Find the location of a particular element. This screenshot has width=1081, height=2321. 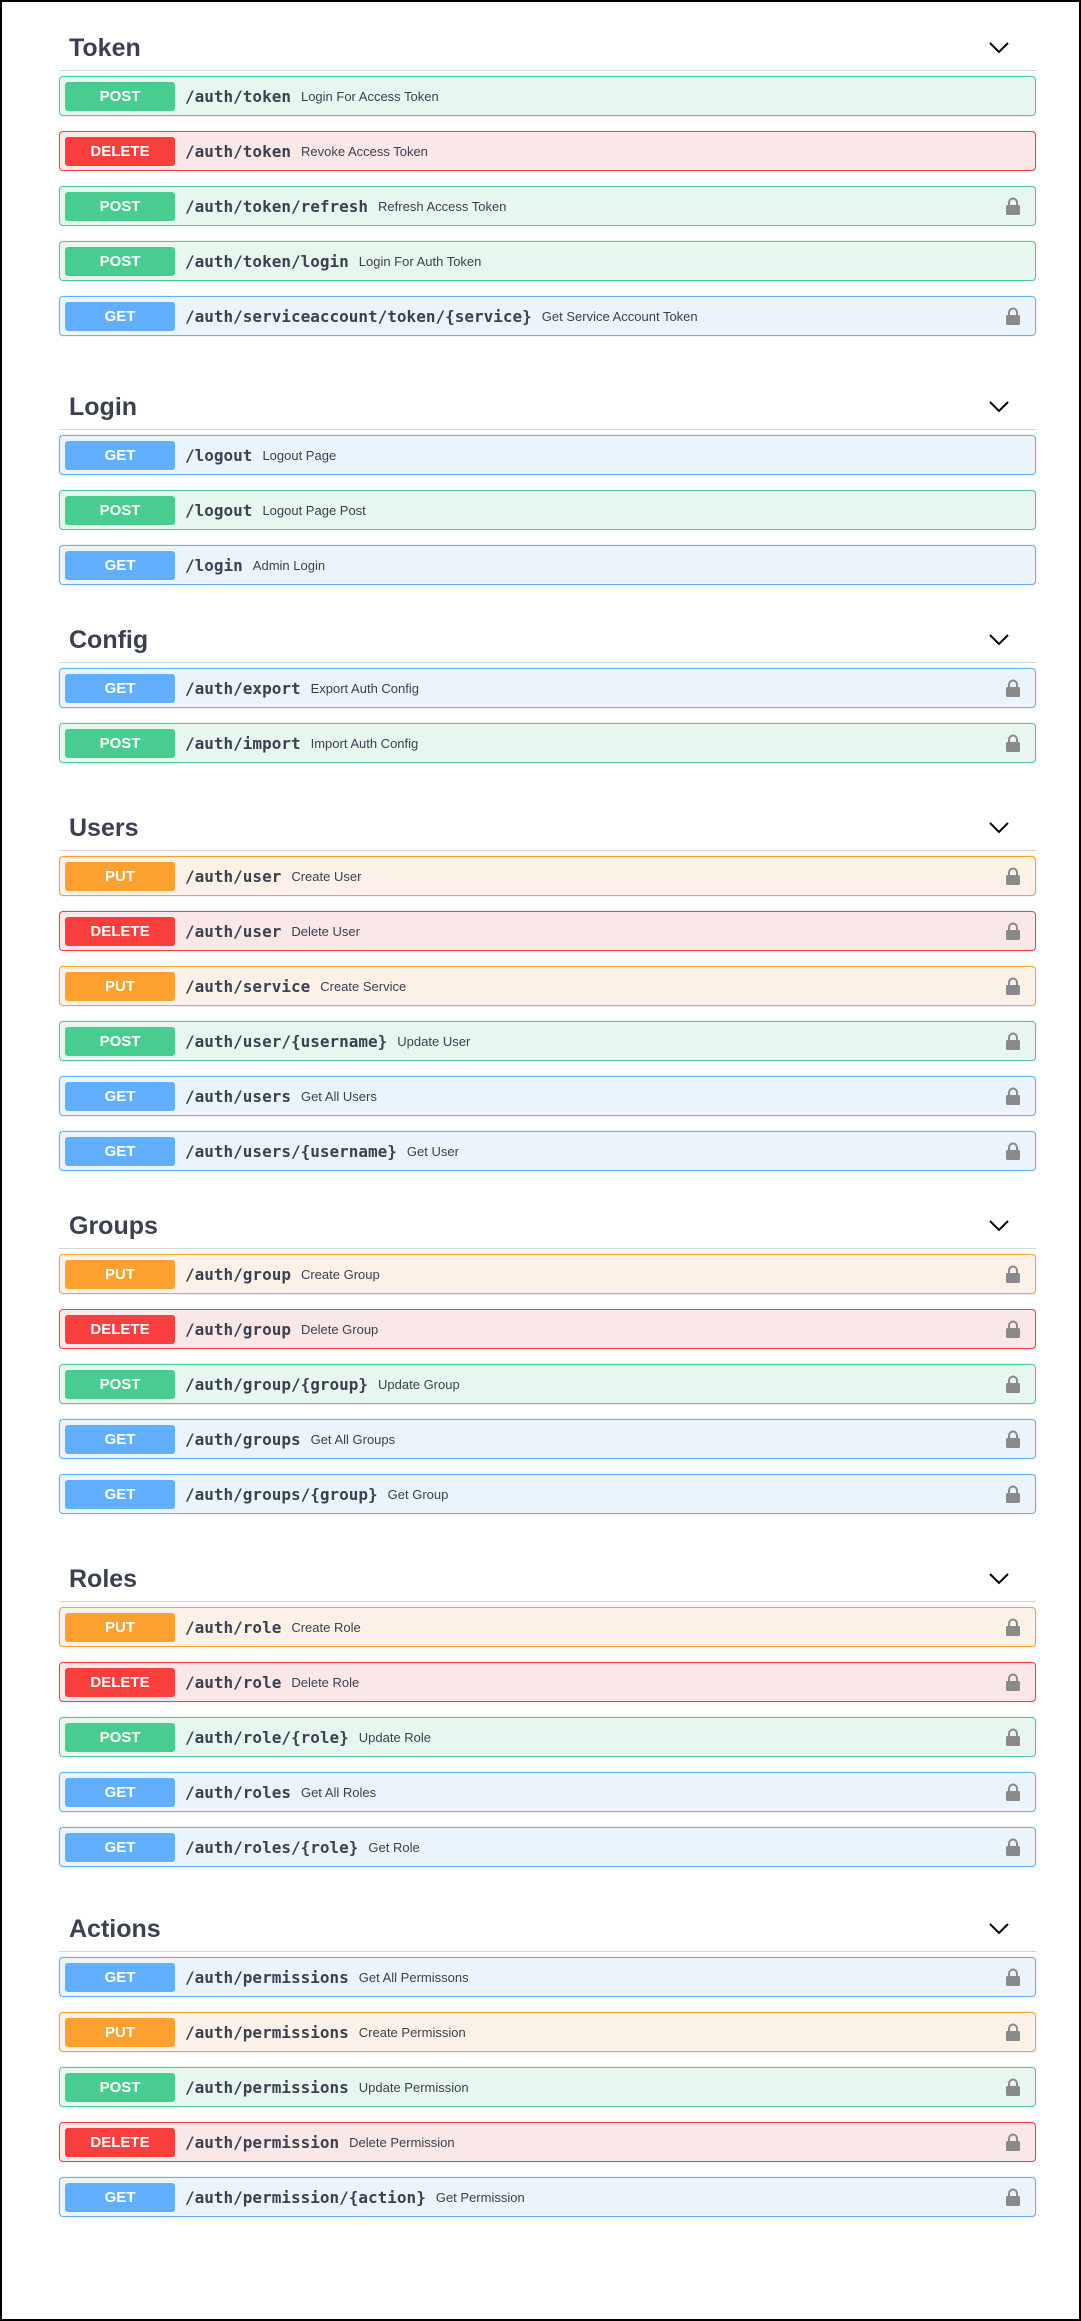

endpoint-summary: Update User is located at coordinates (434, 1041).